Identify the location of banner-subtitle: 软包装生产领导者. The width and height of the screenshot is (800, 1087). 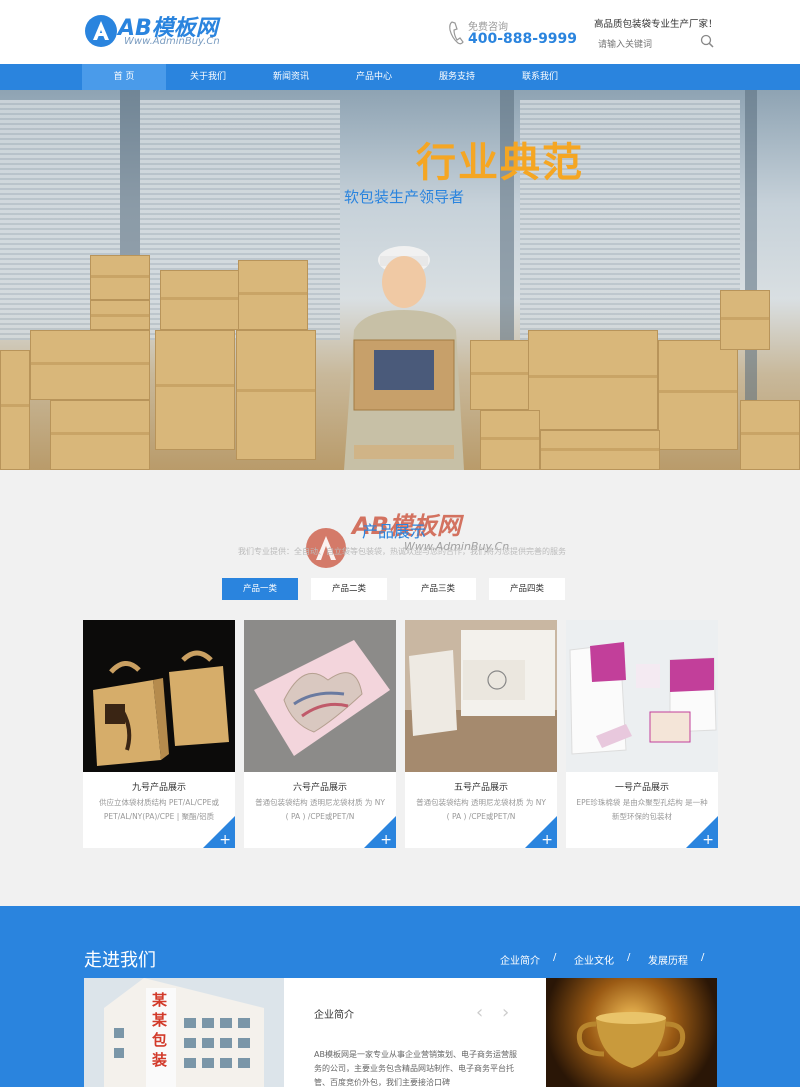
(404, 197).